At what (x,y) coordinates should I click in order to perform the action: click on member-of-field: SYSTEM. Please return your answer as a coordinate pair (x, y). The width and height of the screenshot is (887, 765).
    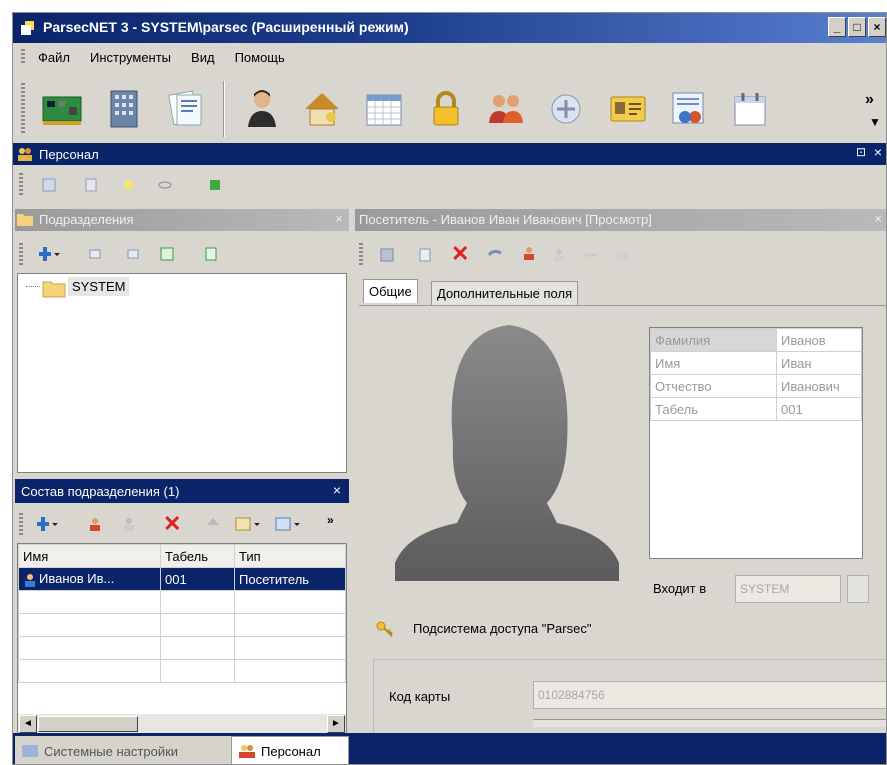
    Looking at the image, I should click on (788, 589).